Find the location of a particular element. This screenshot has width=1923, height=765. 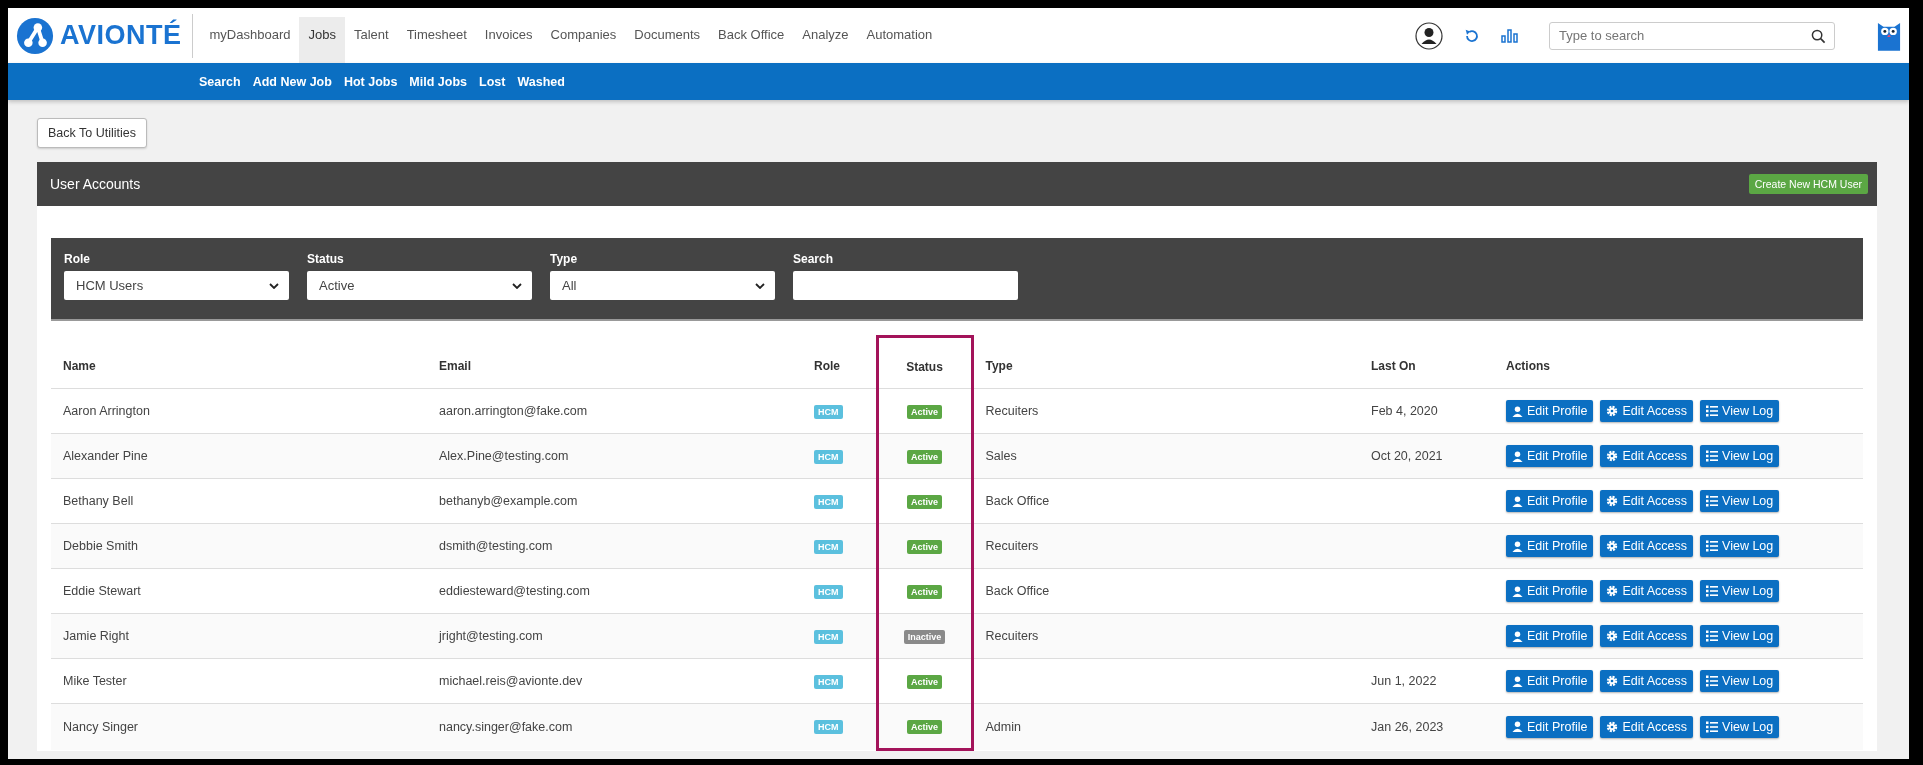

nav-tab: Talent is located at coordinates (371, 40).